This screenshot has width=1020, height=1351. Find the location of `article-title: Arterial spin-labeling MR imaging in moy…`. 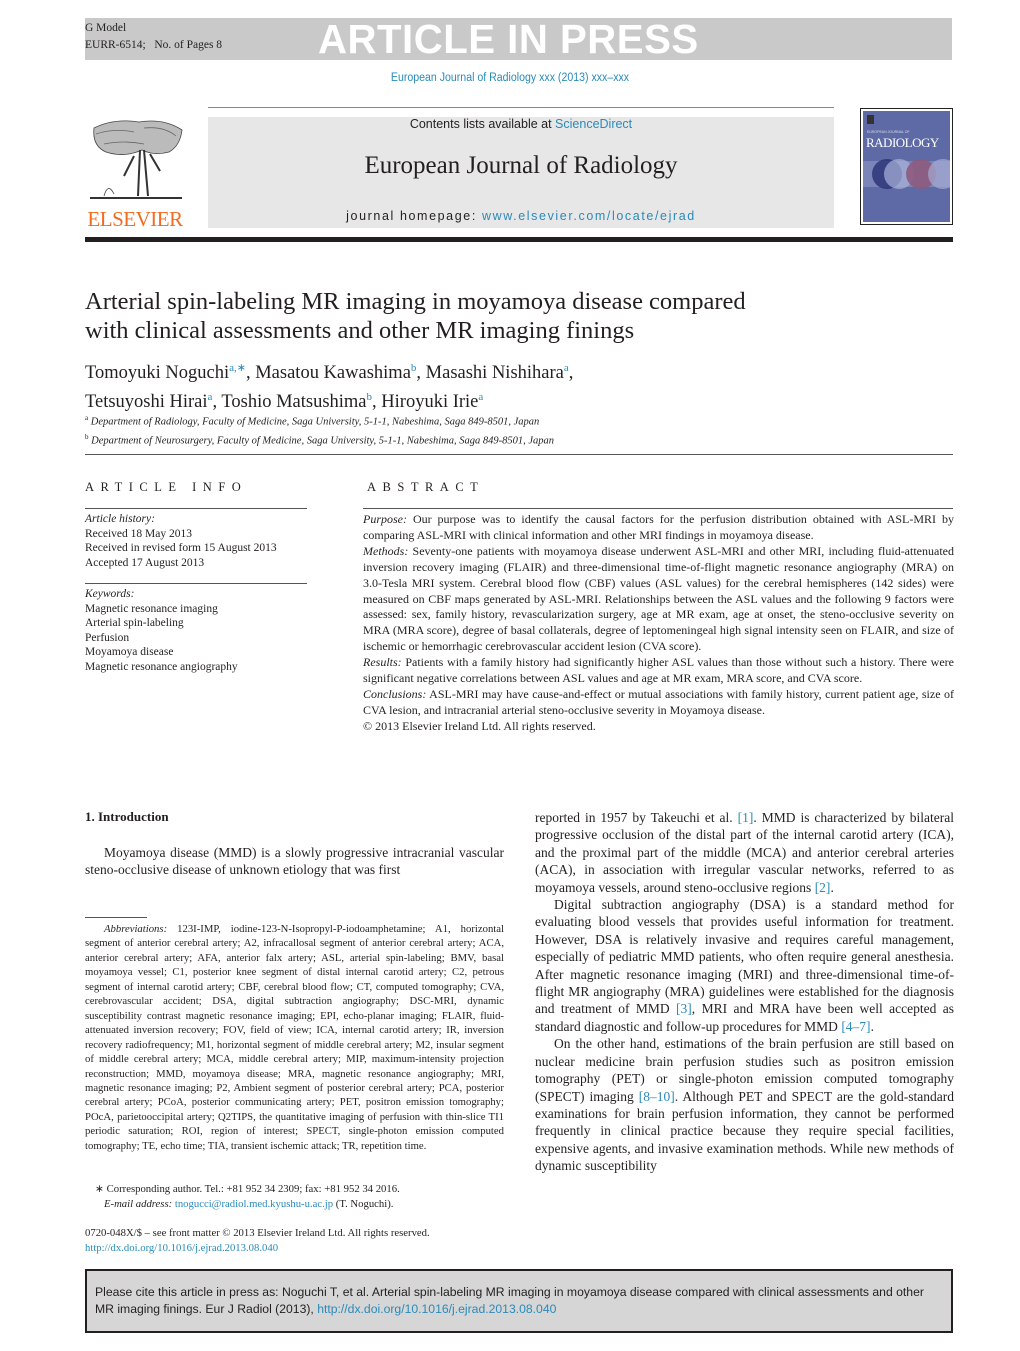

article-title: Arterial spin-labeling MR imaging in moy… is located at coordinates (415, 316).